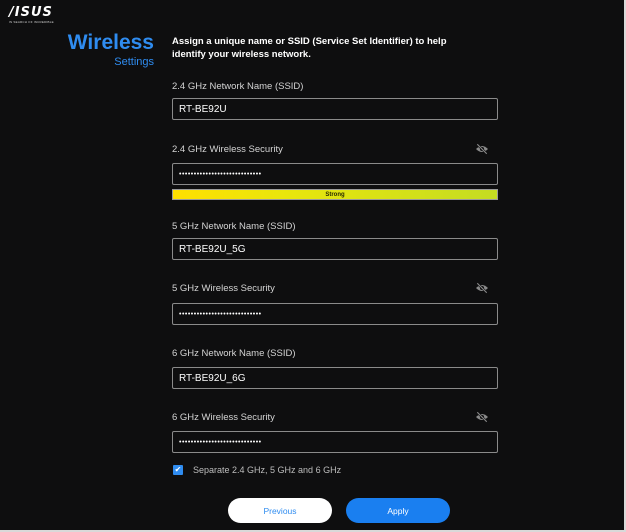 This screenshot has height=532, width=626. Describe the element at coordinates (335, 378) in the screenshot. I see `ssid-6-input: RT-BE92U_6G` at that location.